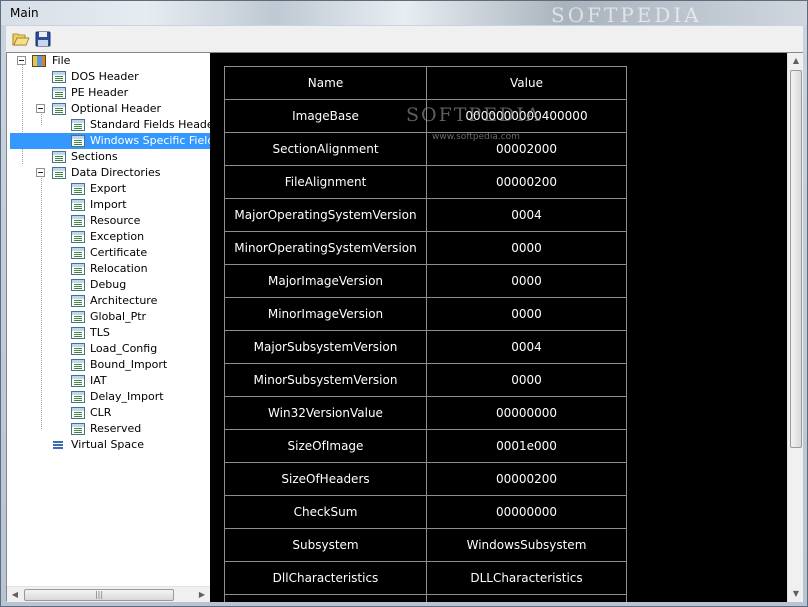 The image size is (808, 607). Describe the element at coordinates (425, 347) in the screenshot. I see `table-row: MajorSubsystemVersion 0004` at that location.